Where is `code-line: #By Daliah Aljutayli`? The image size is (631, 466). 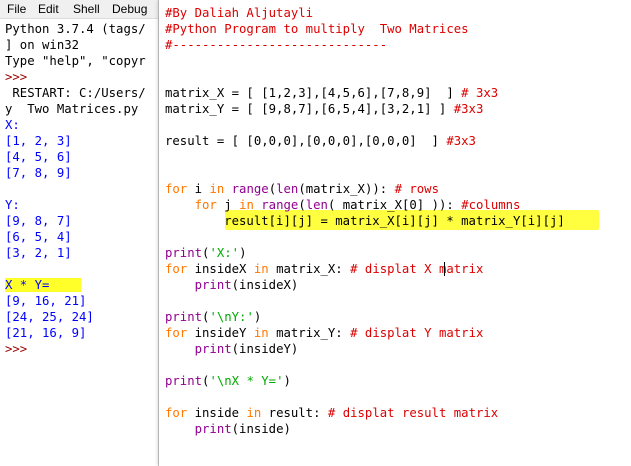 code-line: #By Daliah Aljutayli is located at coordinates (365, 13).